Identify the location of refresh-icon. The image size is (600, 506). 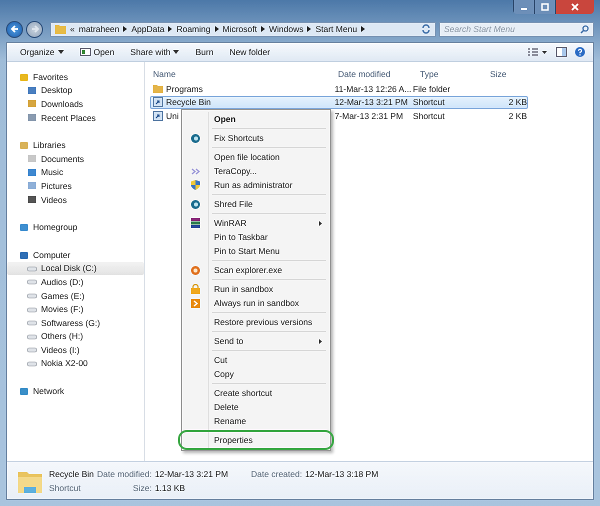
(426, 29).